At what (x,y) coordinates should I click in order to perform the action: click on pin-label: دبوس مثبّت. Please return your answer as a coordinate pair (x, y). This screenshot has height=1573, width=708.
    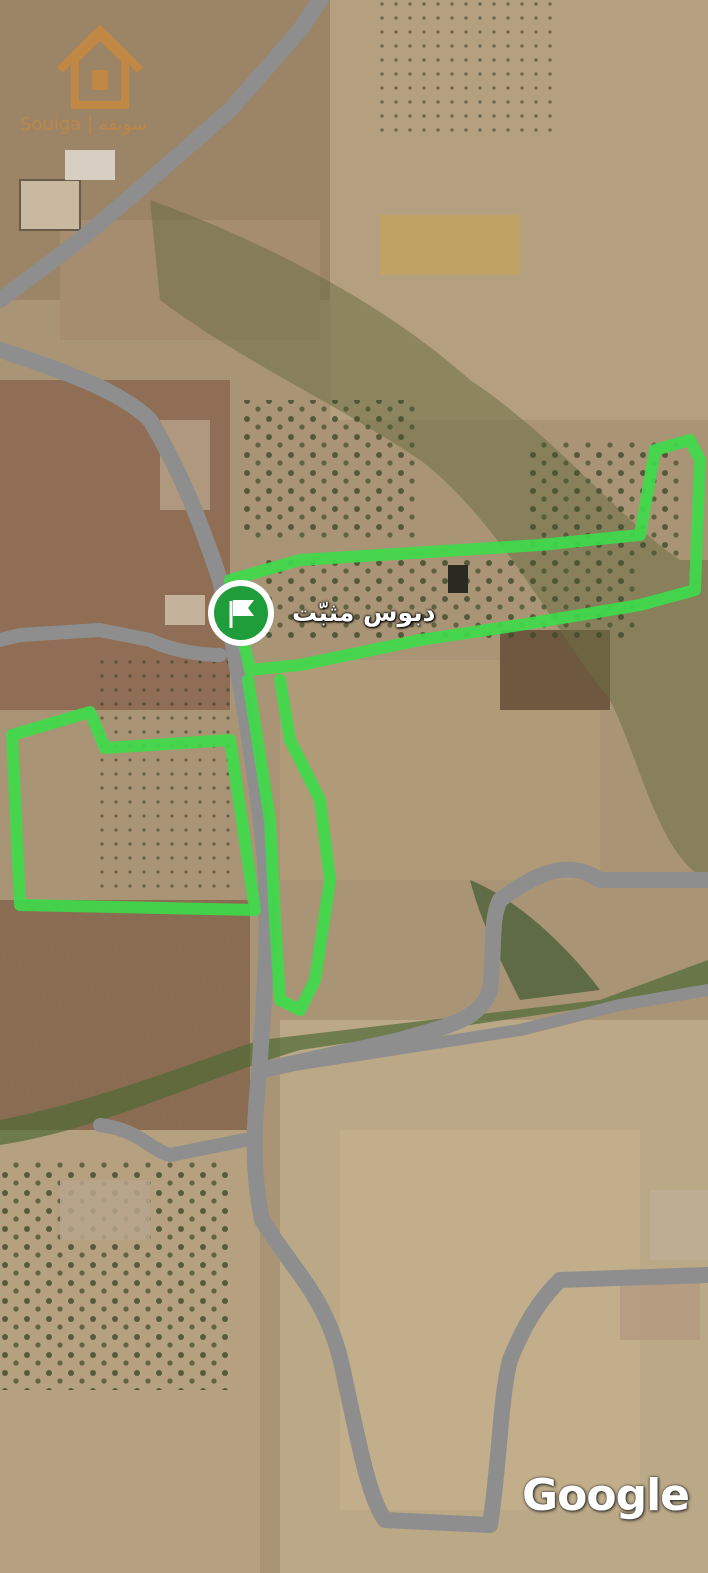
    Looking at the image, I should click on (364, 612).